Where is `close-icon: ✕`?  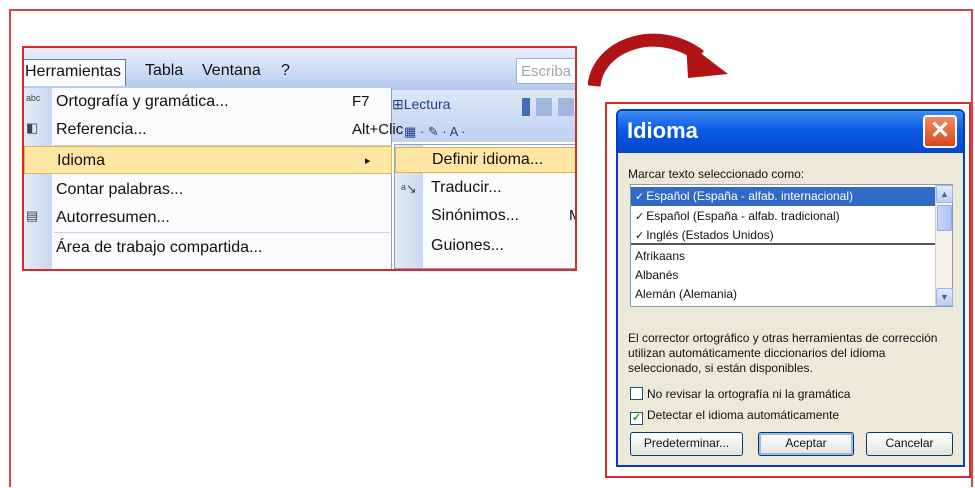
close-icon: ✕ is located at coordinates (940, 131).